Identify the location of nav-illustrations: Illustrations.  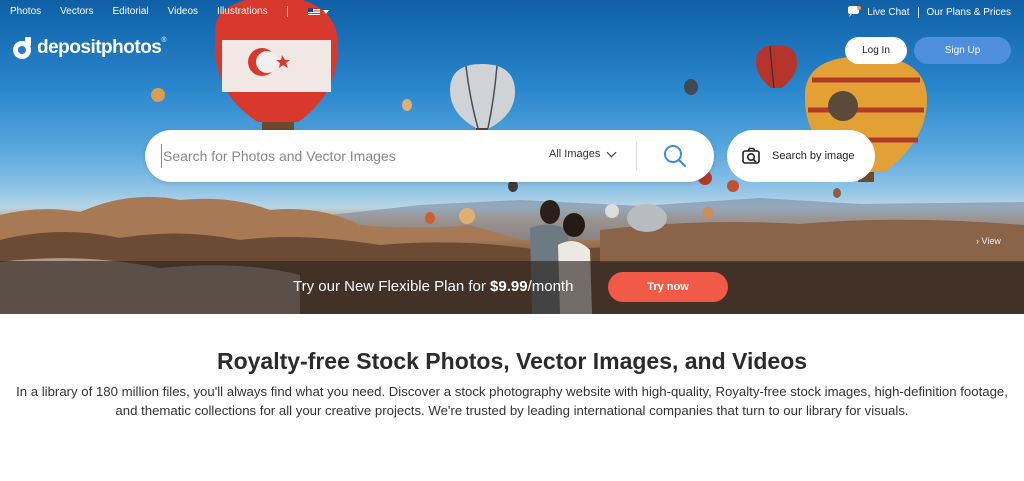
(242, 11).